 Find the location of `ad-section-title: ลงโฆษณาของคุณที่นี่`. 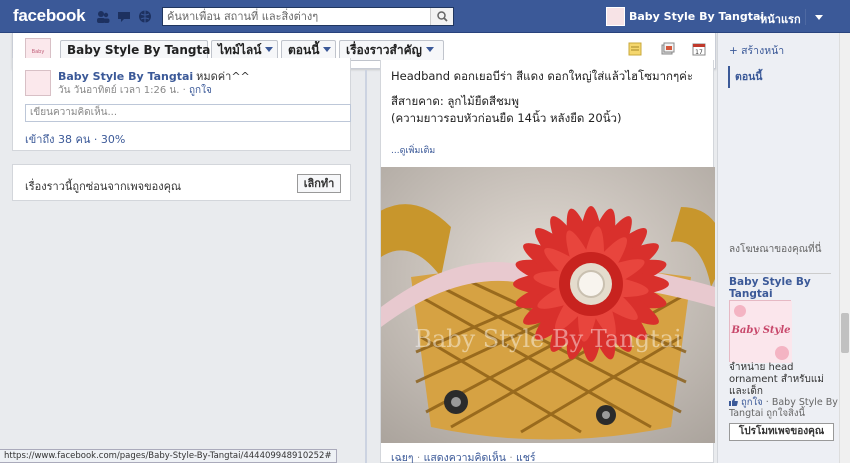

ad-section-title: ลงโฆษณาของคุณที่นี่ is located at coordinates (781, 249).